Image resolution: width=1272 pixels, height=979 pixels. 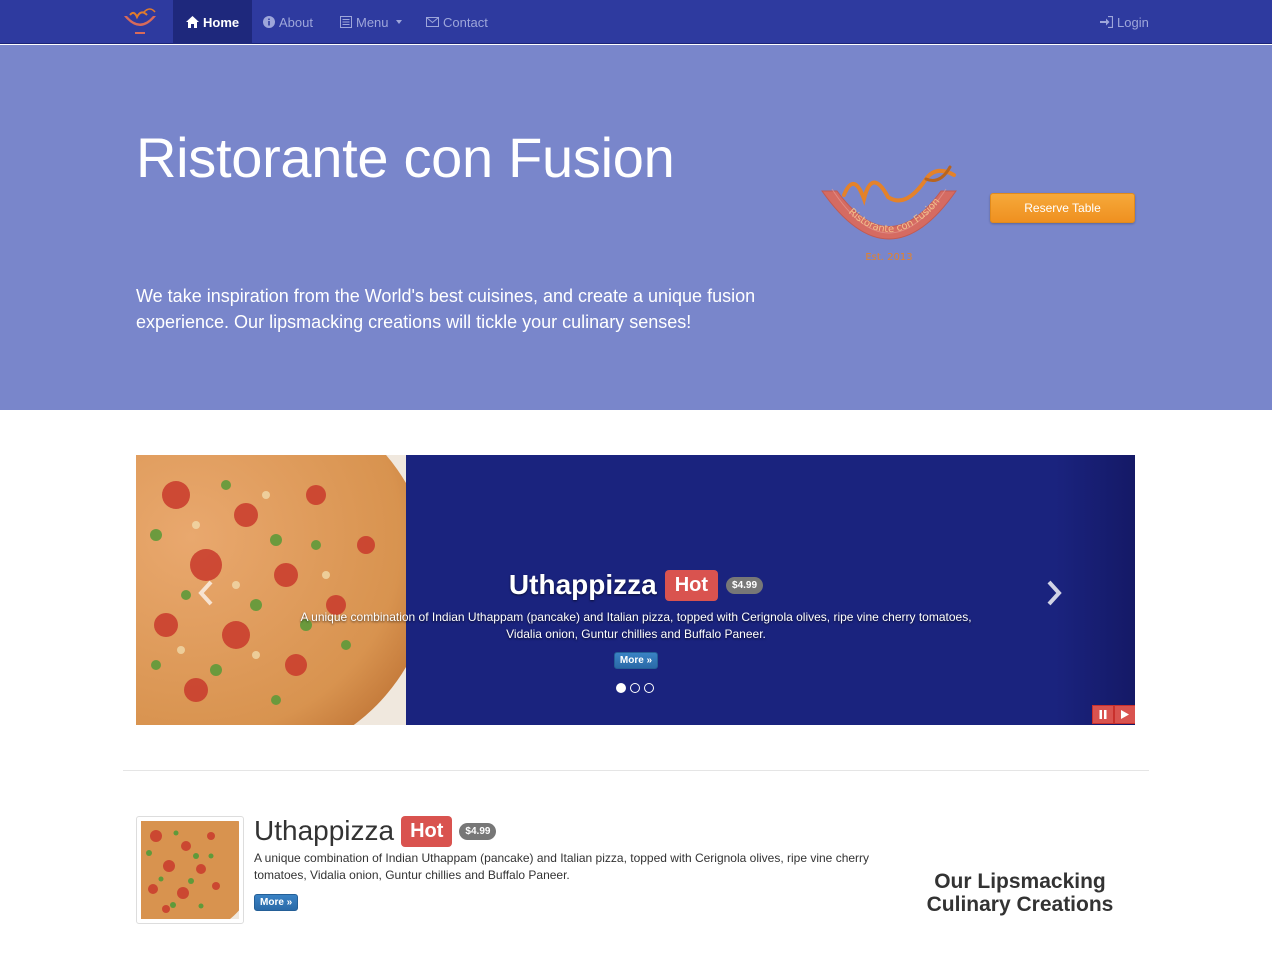 What do you see at coordinates (636, 660) in the screenshot?
I see `carousel-more-button: More »` at bounding box center [636, 660].